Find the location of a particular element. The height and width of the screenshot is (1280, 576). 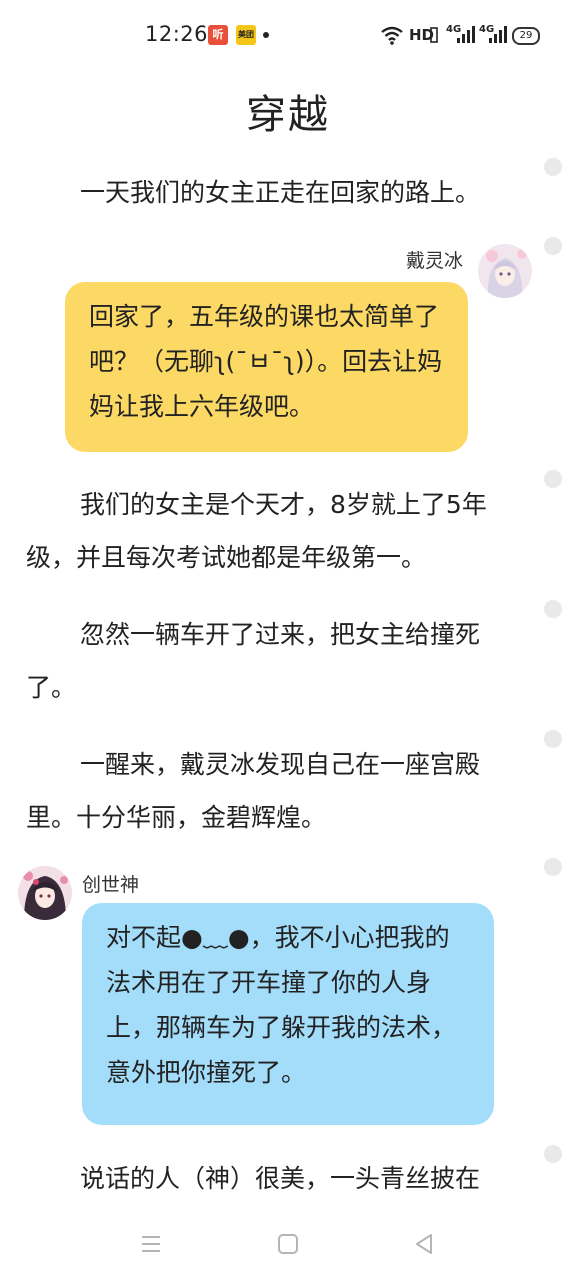

story-title: 穿越 is located at coordinates (288, 115).